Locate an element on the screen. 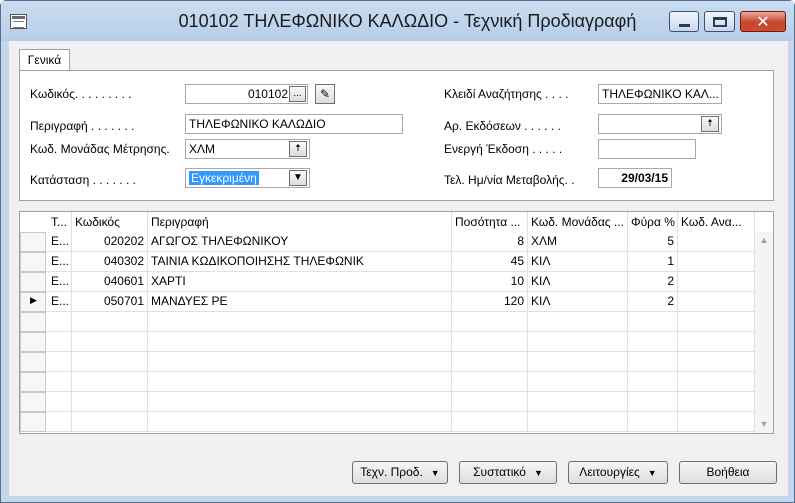 Image resolution: width=795 pixels, height=503 pixels. cell-quantity: 45 is located at coordinates (490, 262).